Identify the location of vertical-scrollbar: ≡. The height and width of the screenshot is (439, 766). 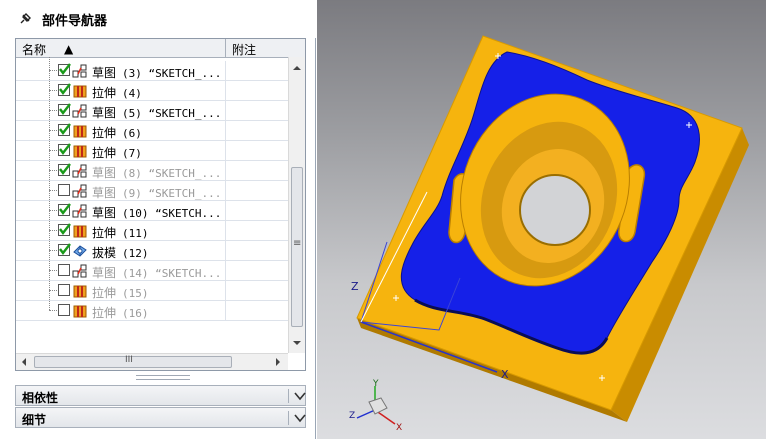
(296, 205).